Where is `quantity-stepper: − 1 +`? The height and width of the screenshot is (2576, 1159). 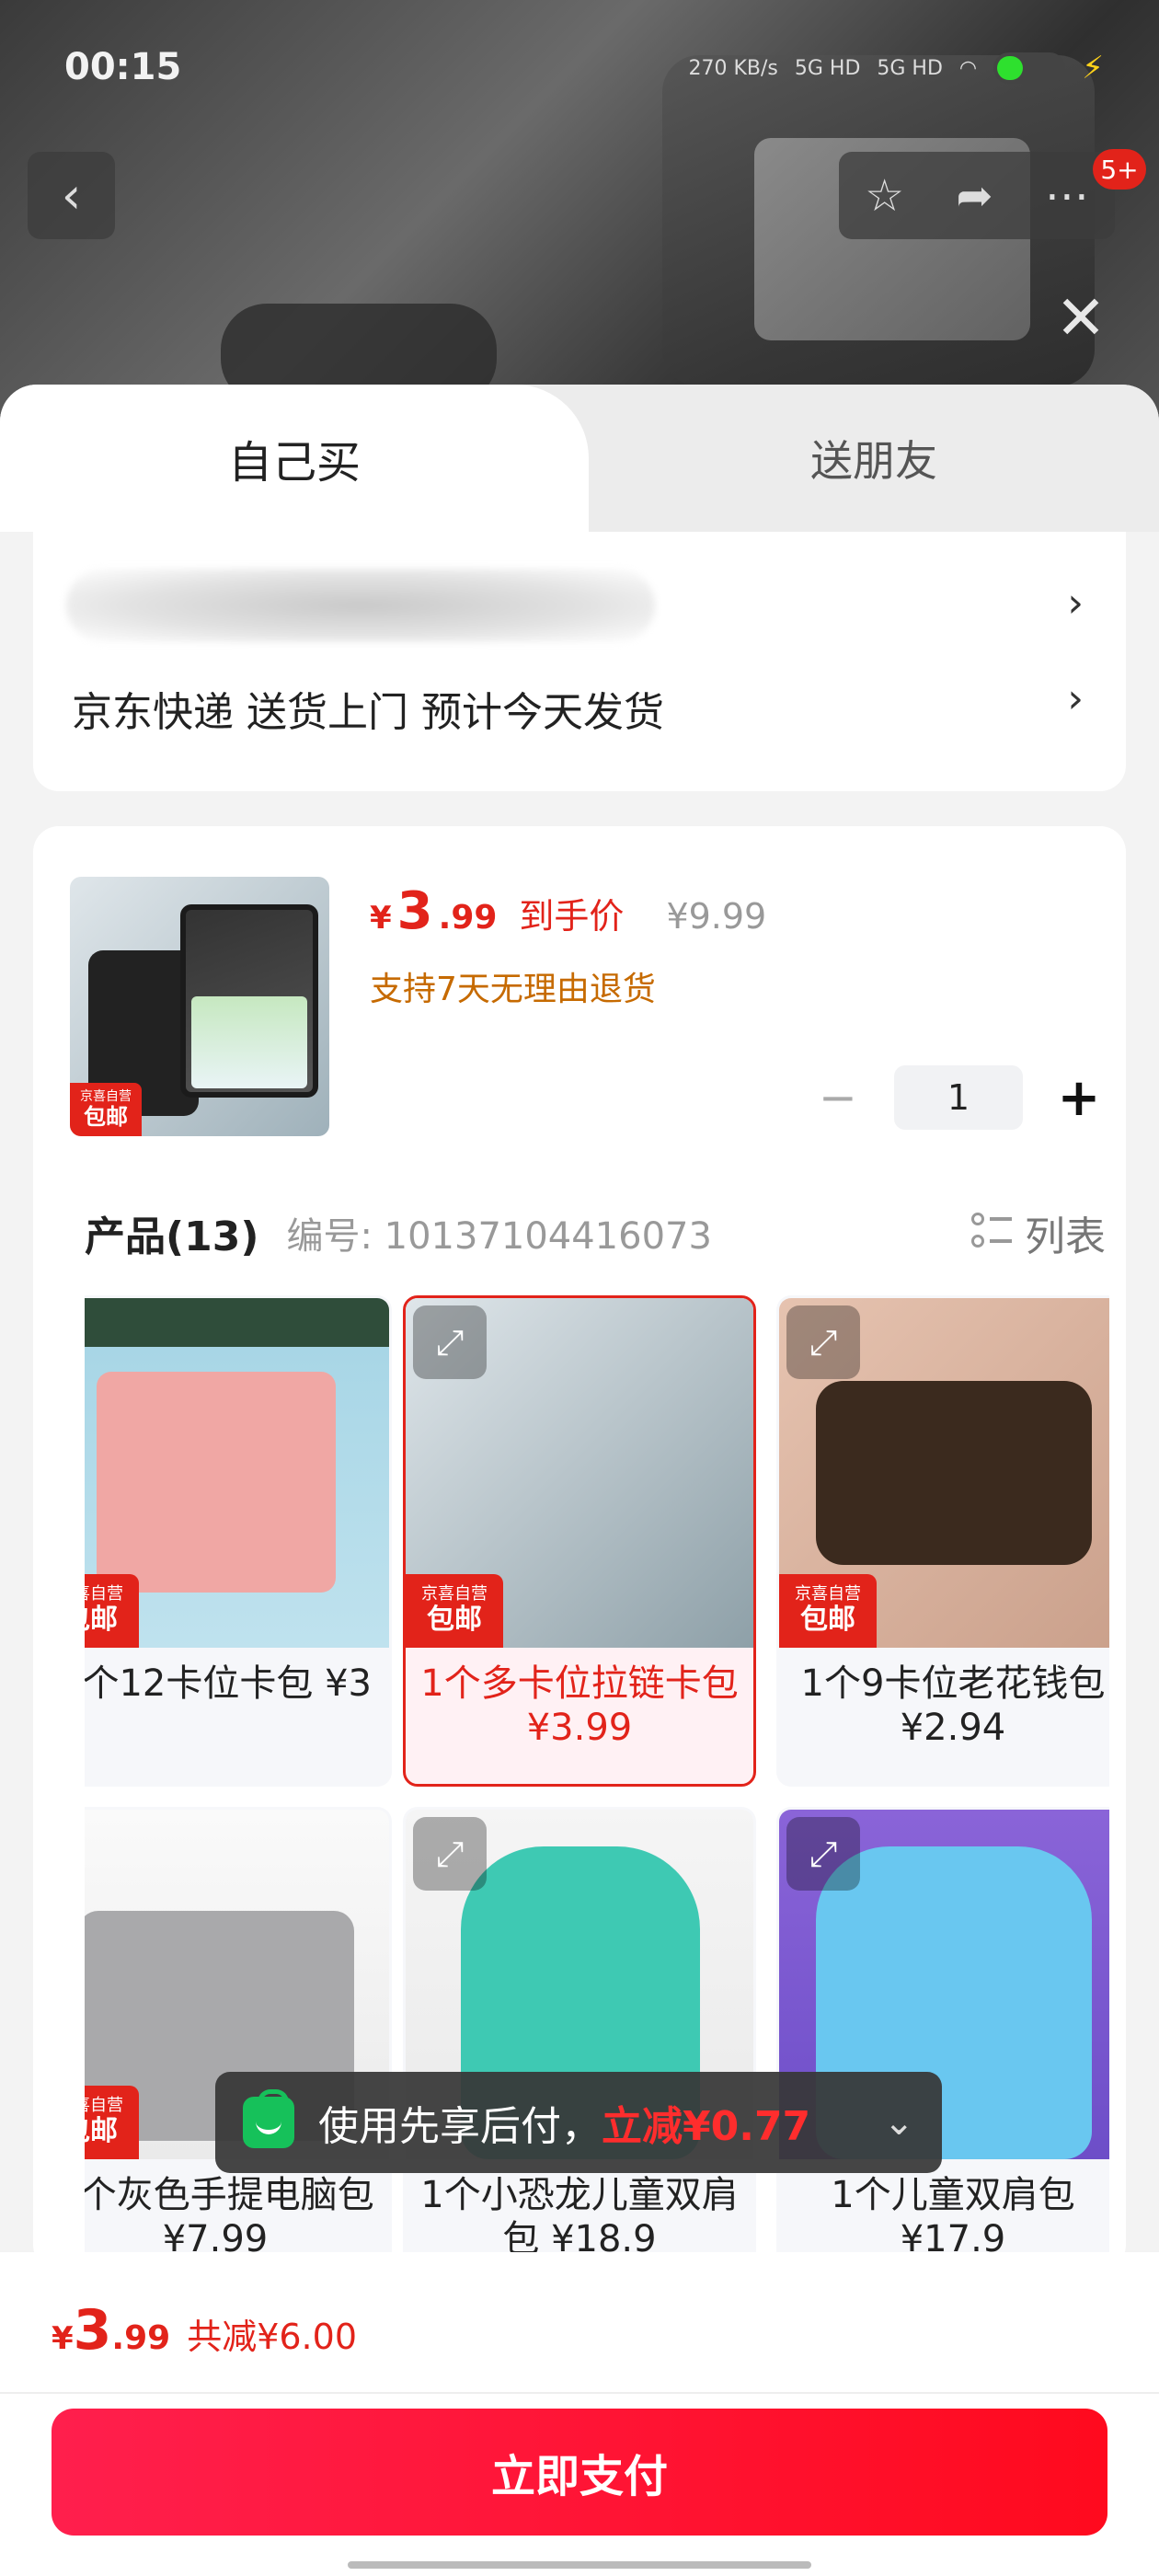 quantity-stepper: − 1 + is located at coordinates (958, 1097).